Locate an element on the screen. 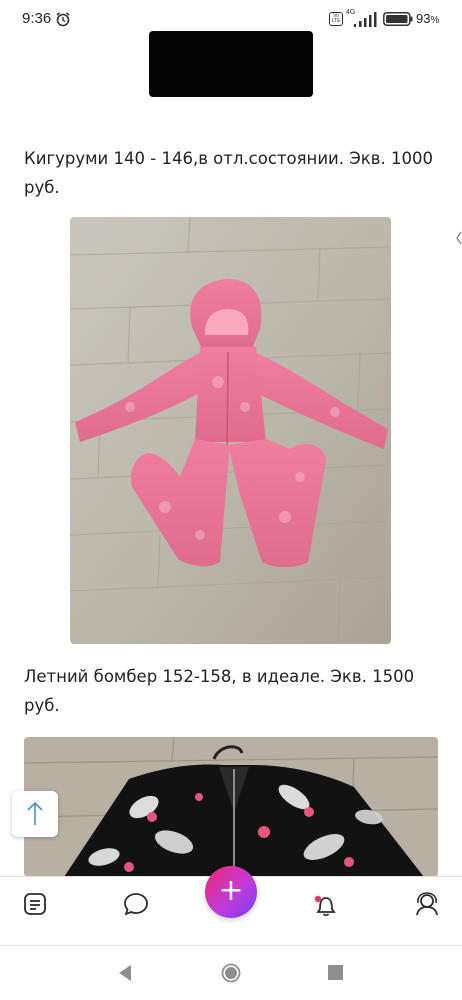 The image size is (462, 1000). volte-icon: Vo LTE is located at coordinates (336, 19).